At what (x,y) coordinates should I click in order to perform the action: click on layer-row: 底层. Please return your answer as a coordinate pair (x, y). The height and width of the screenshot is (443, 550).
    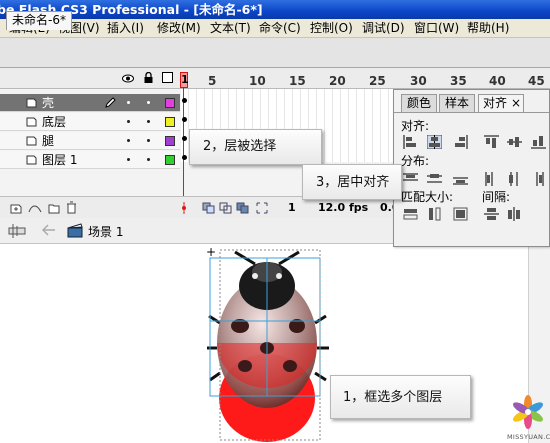
    Looking at the image, I should click on (90, 122).